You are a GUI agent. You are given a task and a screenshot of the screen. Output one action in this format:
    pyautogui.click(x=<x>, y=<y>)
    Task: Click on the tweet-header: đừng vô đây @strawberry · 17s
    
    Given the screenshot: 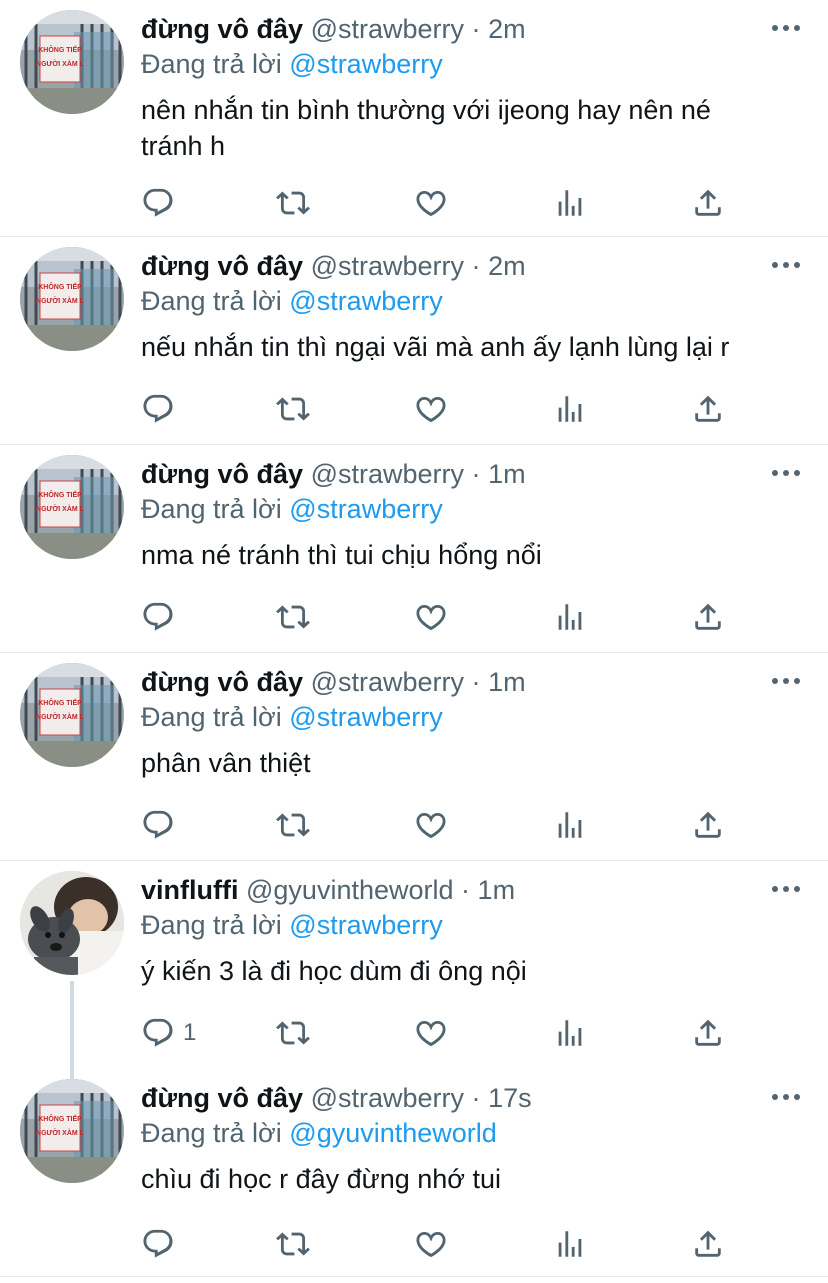 What is the action you would take?
    pyautogui.click(x=439, y=1098)
    